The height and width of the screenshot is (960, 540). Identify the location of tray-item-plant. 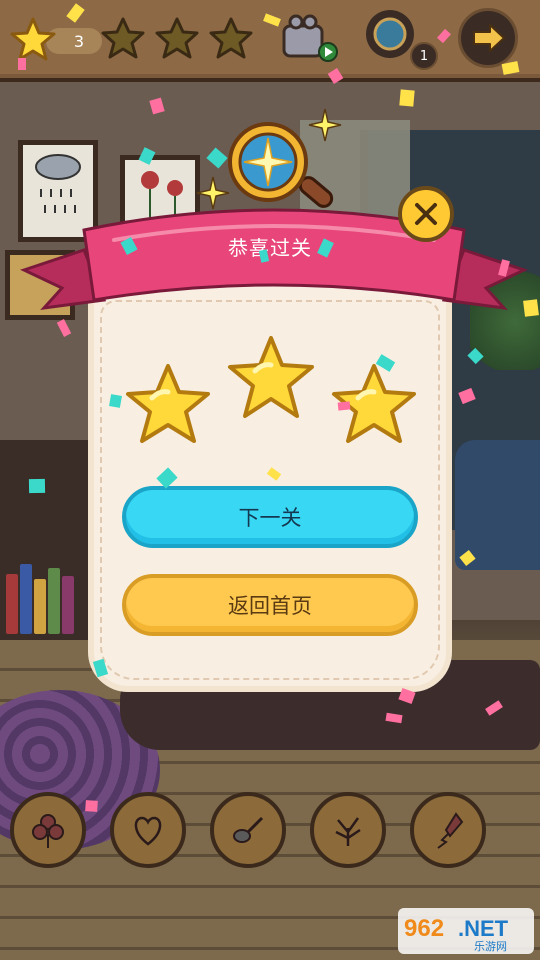
(348, 830).